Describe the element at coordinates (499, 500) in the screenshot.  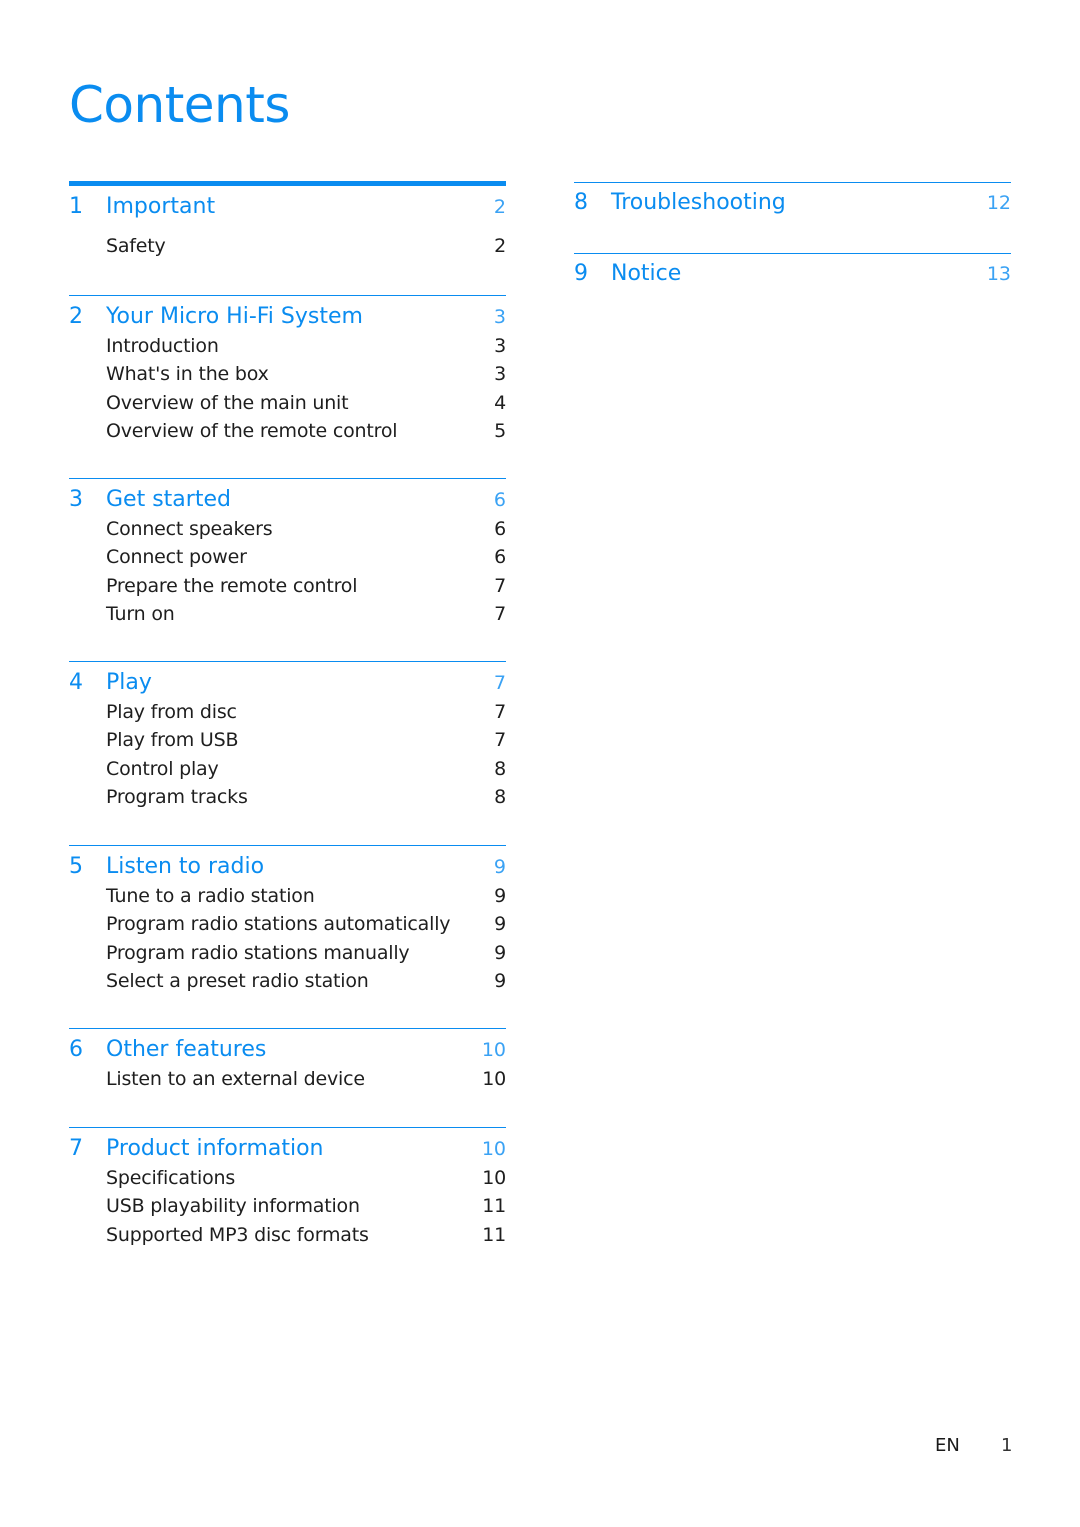
I see `chapter-page-number: 6` at that location.